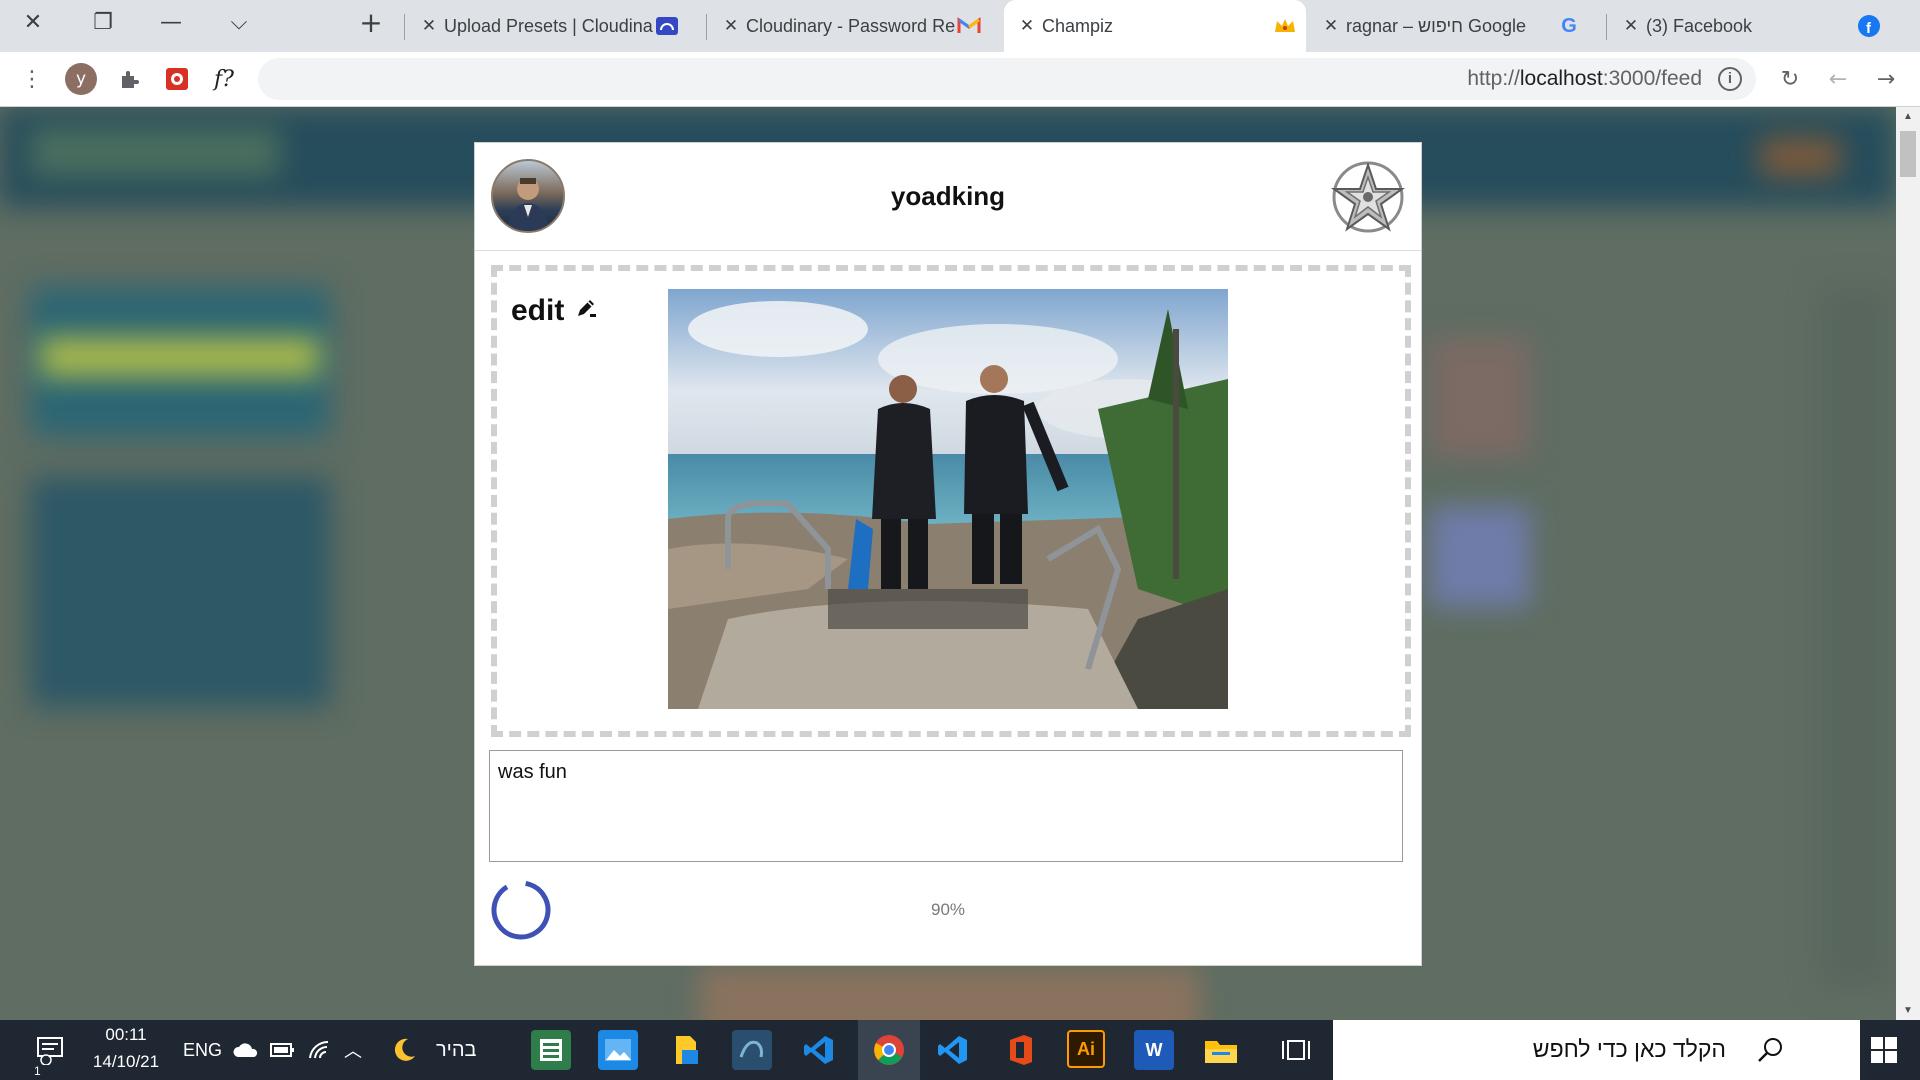 The width and height of the screenshot is (1920, 1080). I want to click on star-badge-icon, so click(1368, 197).